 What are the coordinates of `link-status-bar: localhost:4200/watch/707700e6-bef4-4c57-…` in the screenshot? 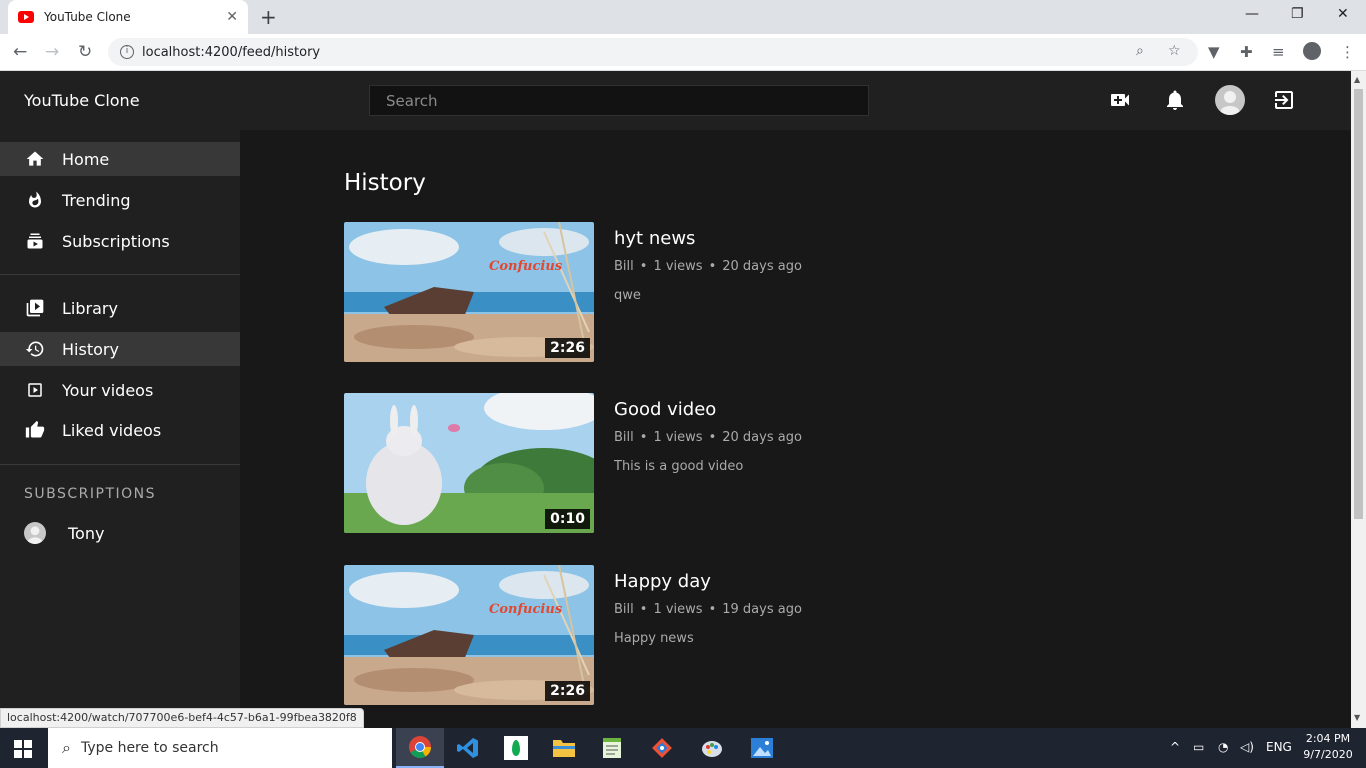 It's located at (182, 718).